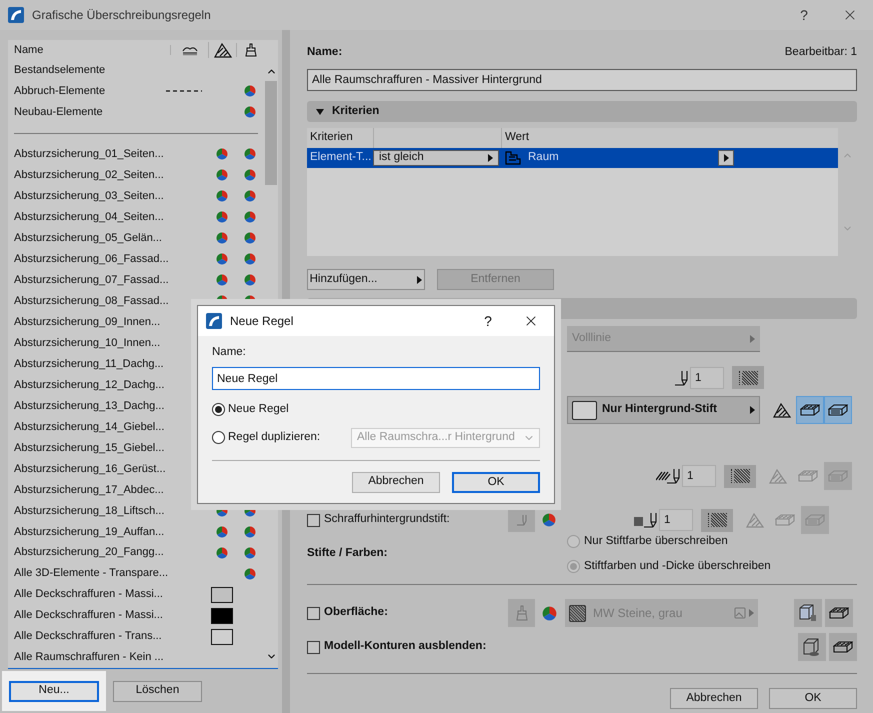  What do you see at coordinates (275, 437) in the screenshot?
I see `radio-label: Regel duplizieren:` at bounding box center [275, 437].